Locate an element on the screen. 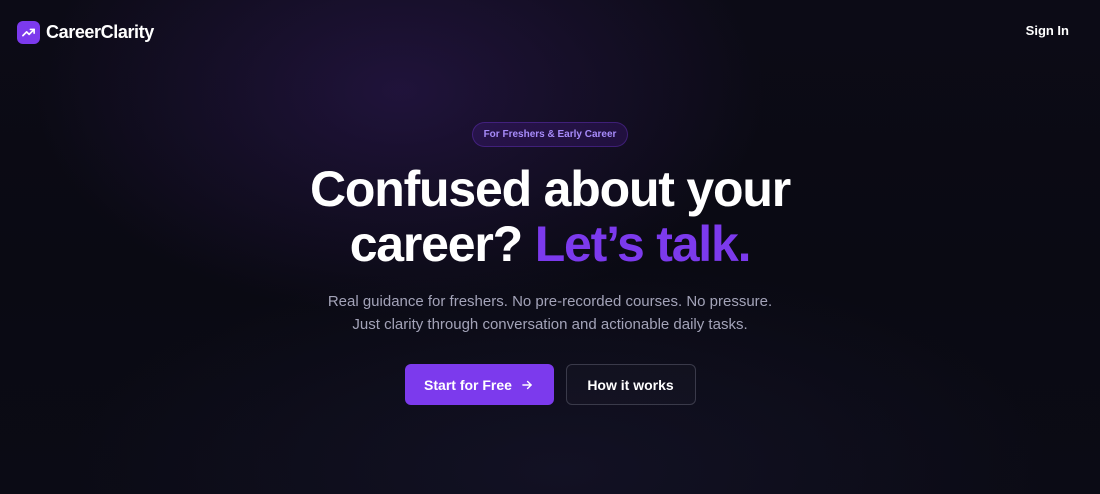  hero-actions: Start for Free How it works is located at coordinates (550, 384).